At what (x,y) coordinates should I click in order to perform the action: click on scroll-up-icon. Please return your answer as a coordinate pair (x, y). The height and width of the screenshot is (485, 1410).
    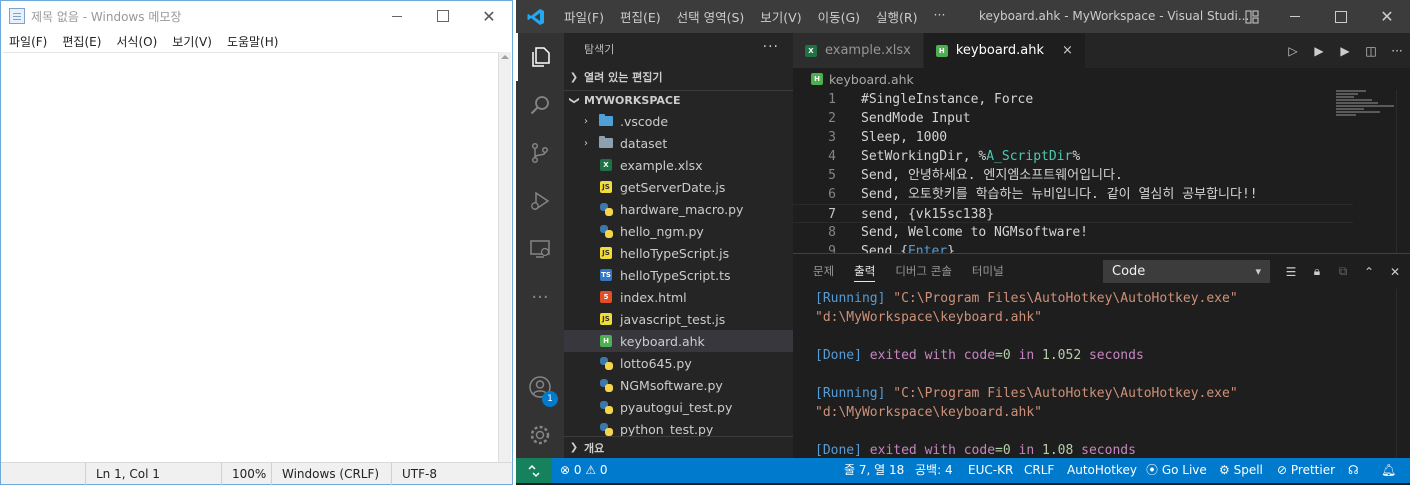
    Looking at the image, I should click on (505, 57).